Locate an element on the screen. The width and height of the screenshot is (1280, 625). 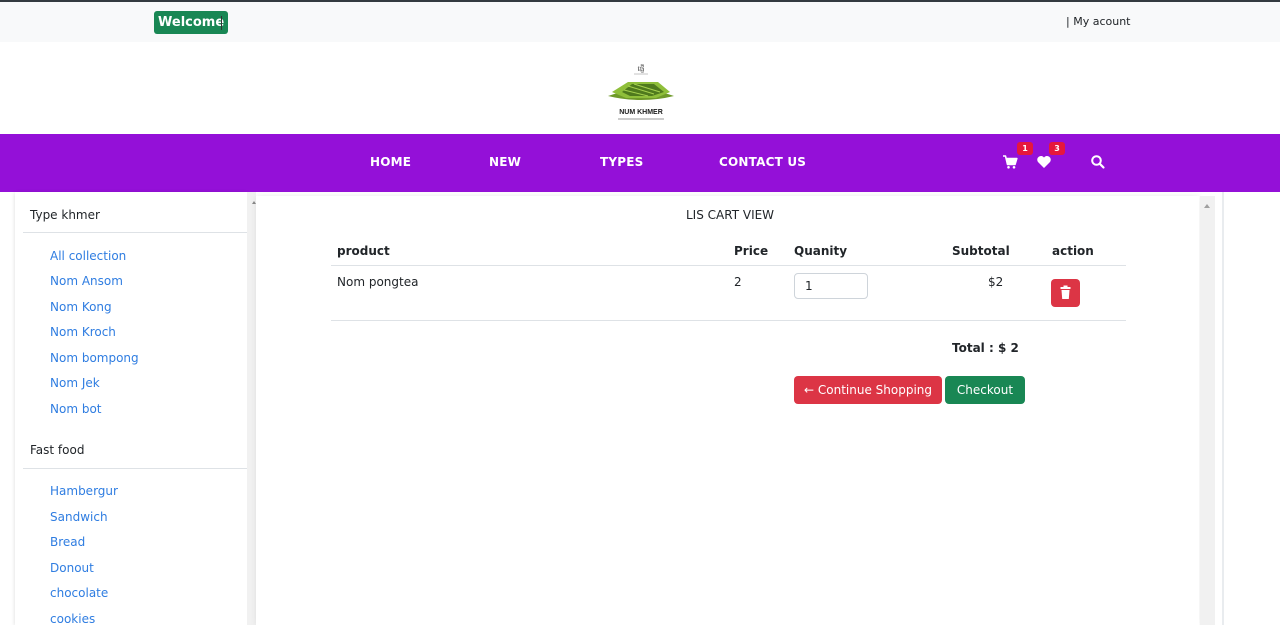
cart-item-price: 2 is located at coordinates (738, 282).